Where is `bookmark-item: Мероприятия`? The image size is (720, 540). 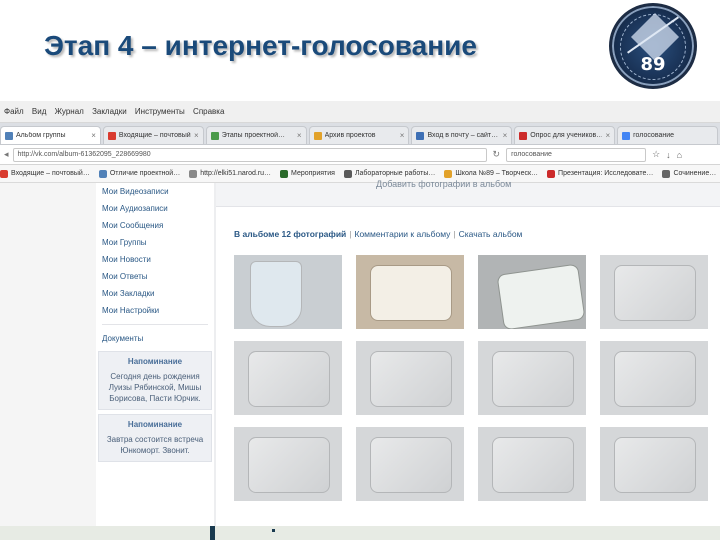 bookmark-item: Мероприятия is located at coordinates (307, 173).